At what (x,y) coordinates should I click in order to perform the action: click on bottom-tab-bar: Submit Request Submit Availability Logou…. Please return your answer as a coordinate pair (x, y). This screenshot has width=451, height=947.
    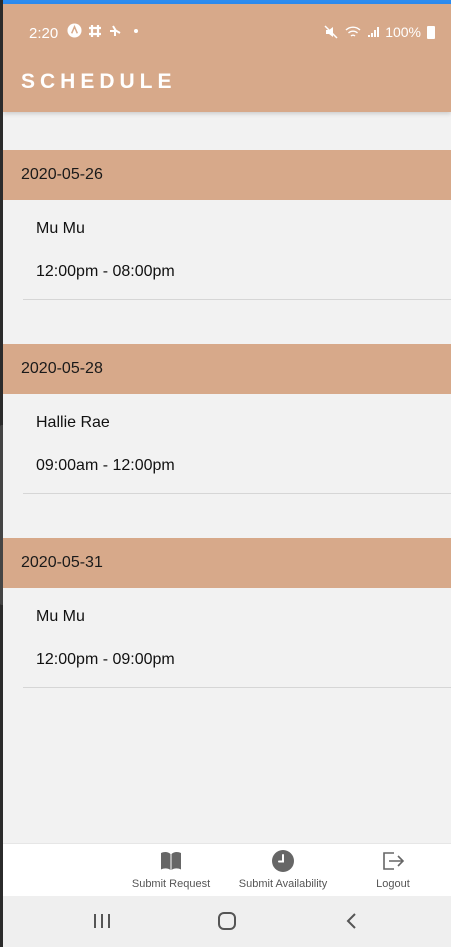
    Looking at the image, I should click on (227, 869).